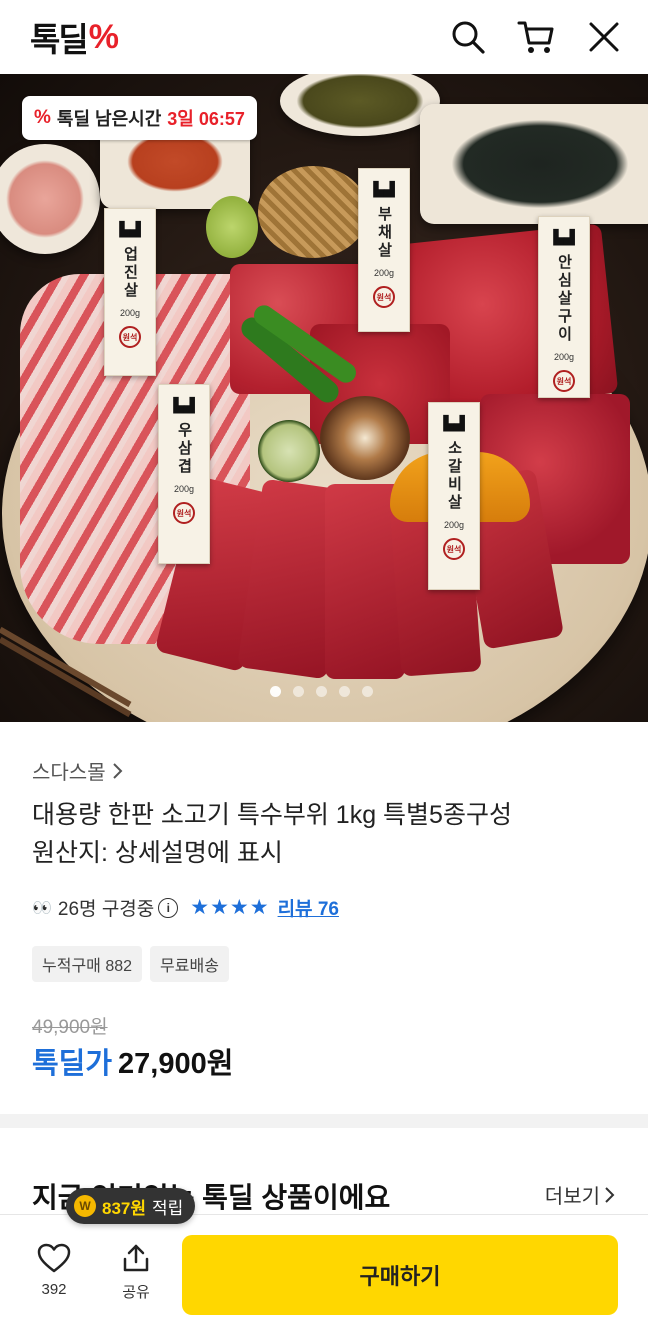 The image size is (648, 1334). What do you see at coordinates (272, 815) in the screenshot?
I see `product-title-line1: 대용량 한판 소고기 특수부위 1kg 특별5종구성` at bounding box center [272, 815].